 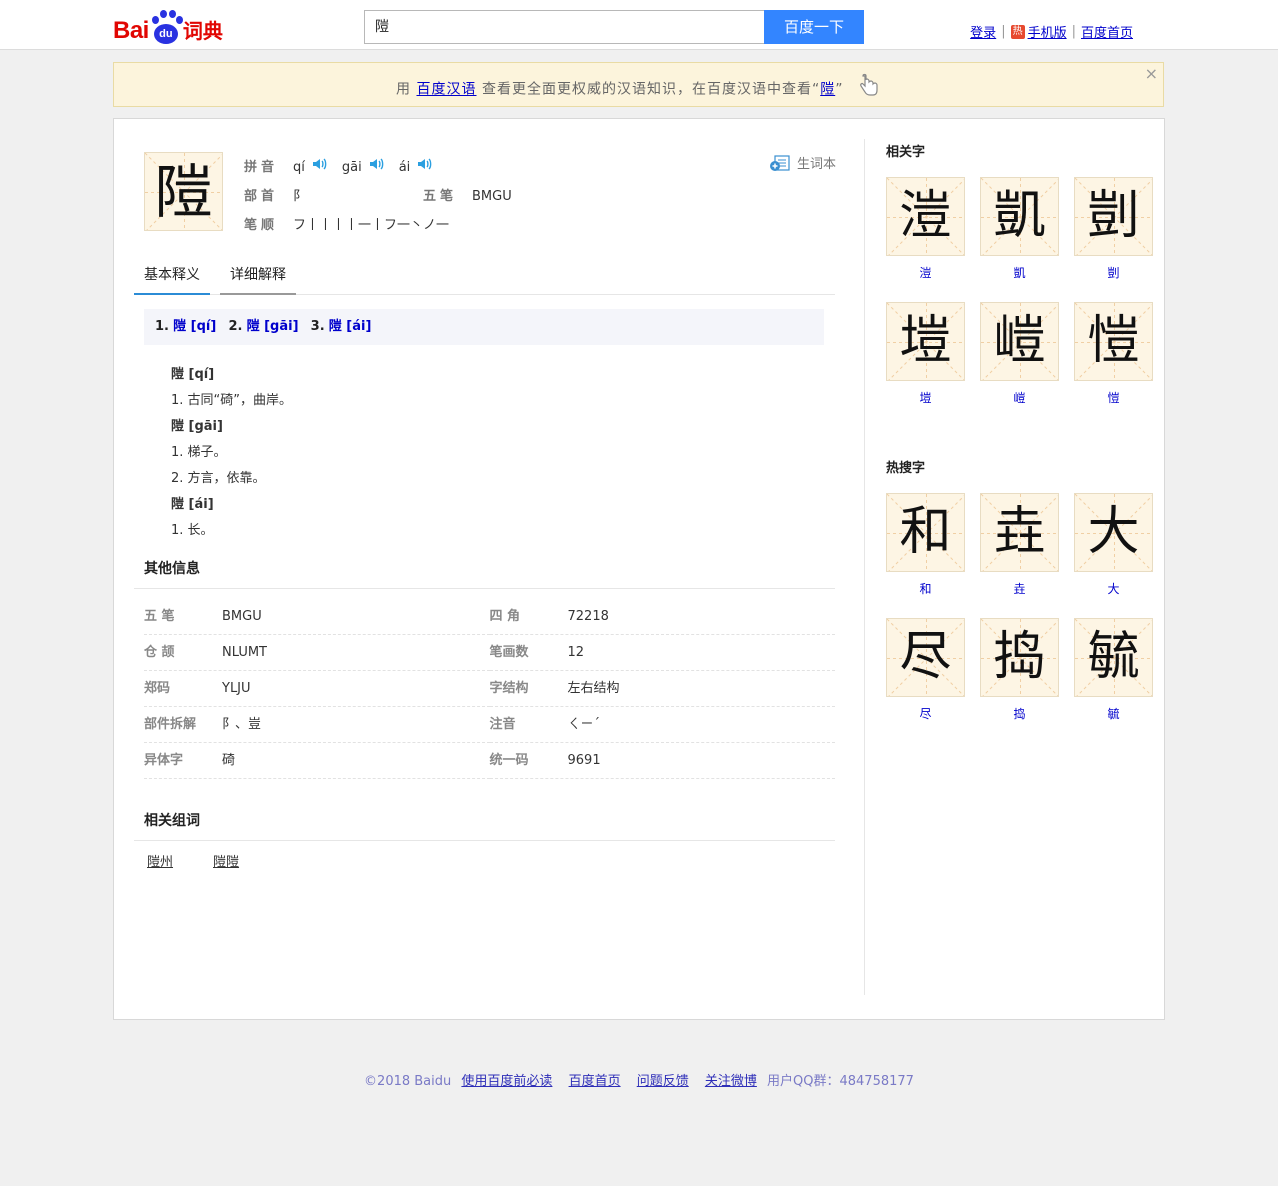 What do you see at coordinates (1113, 589) in the screenshot?
I see `char-link: 大` at bounding box center [1113, 589].